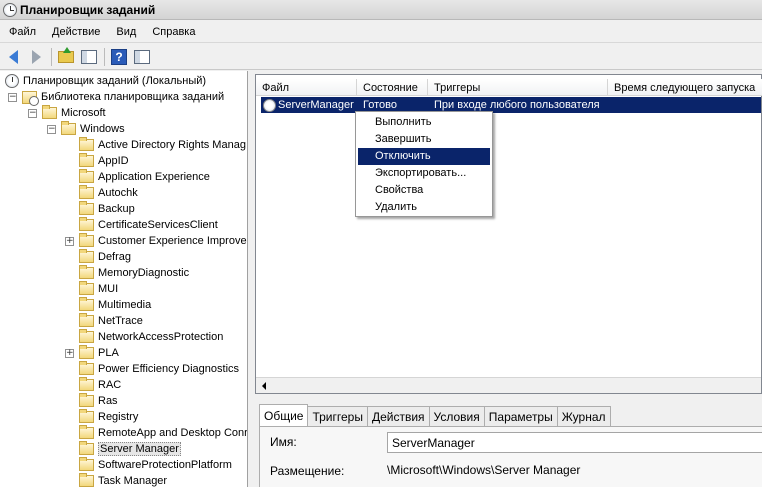 Image resolution: width=762 pixels, height=487 pixels. Describe the element at coordinates (284, 415) in the screenshot. I see `tab-general: Общие` at that location.